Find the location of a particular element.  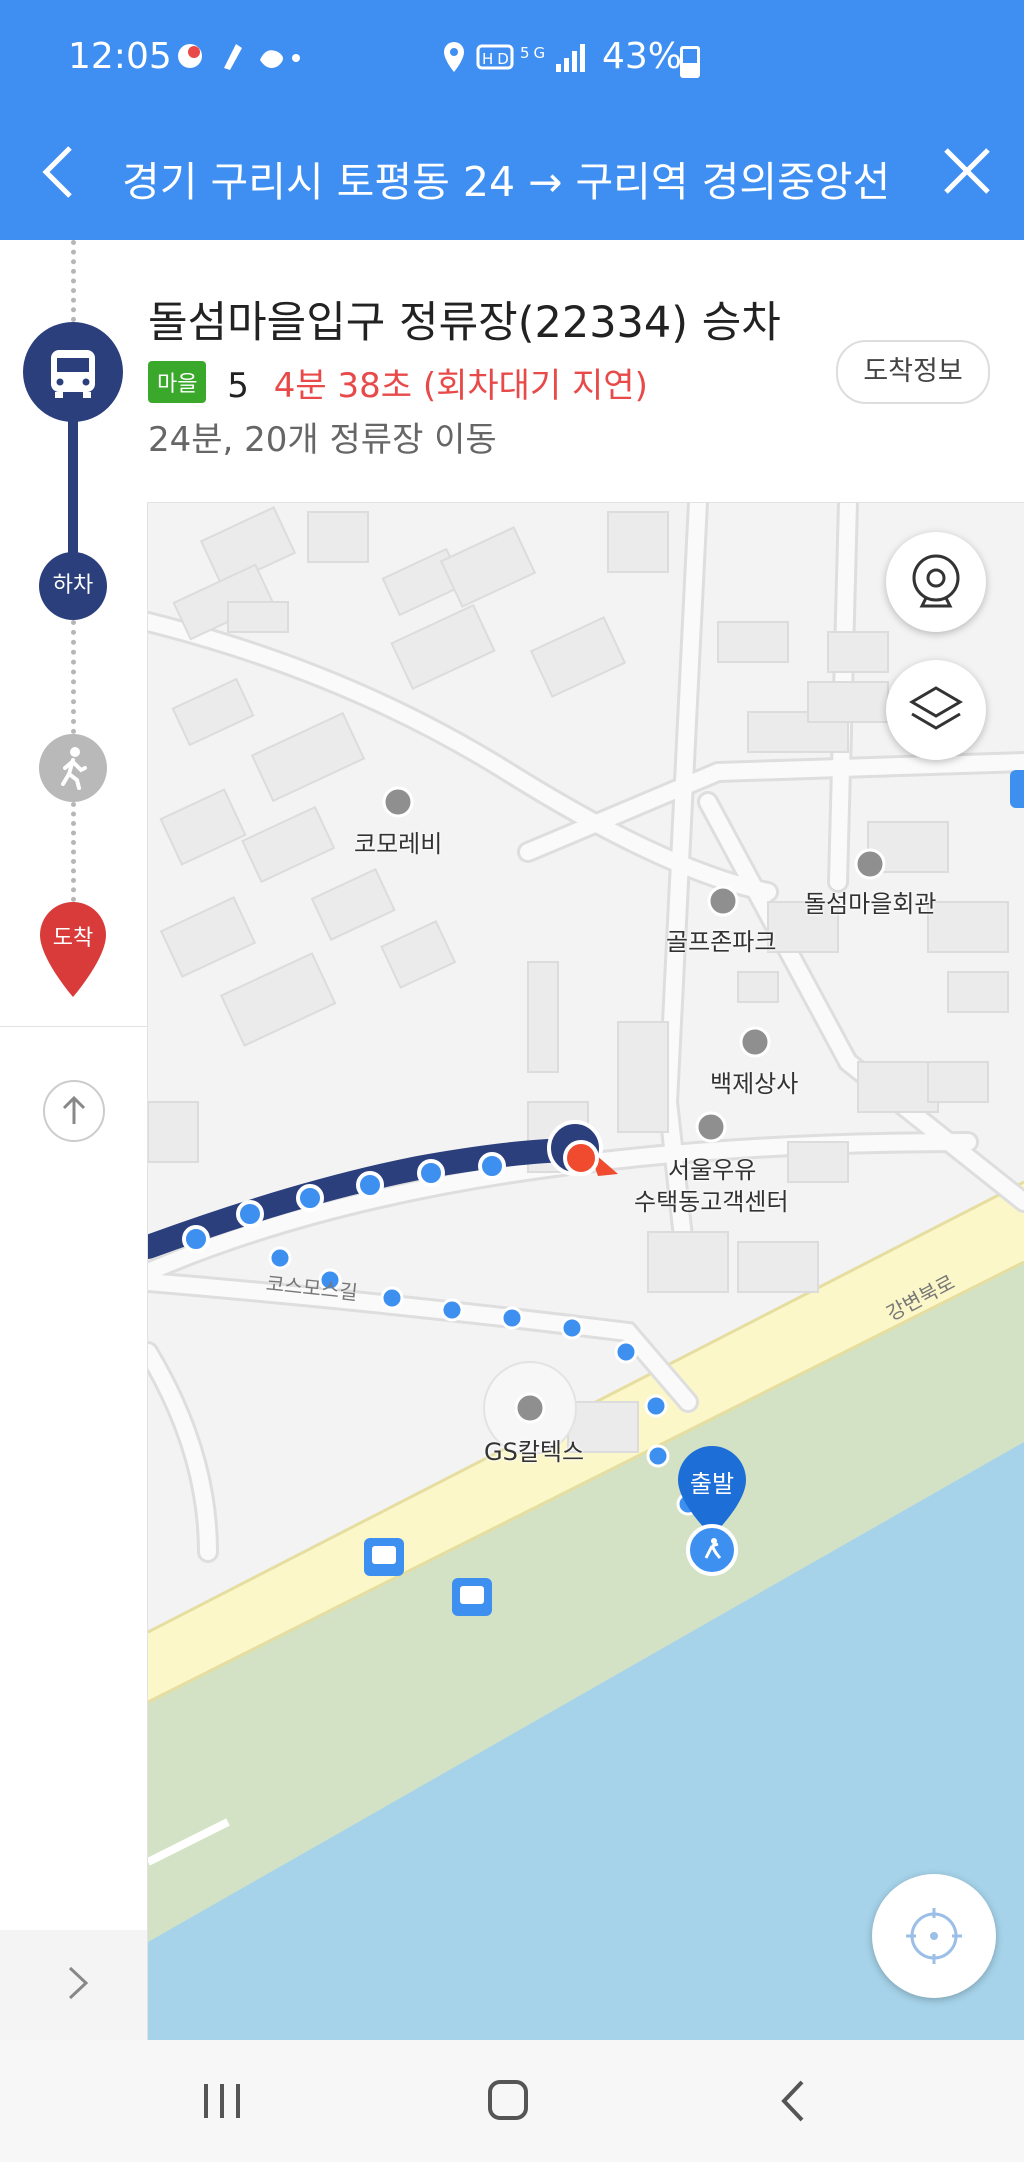

bus-type-badge: 마을 is located at coordinates (177, 382).